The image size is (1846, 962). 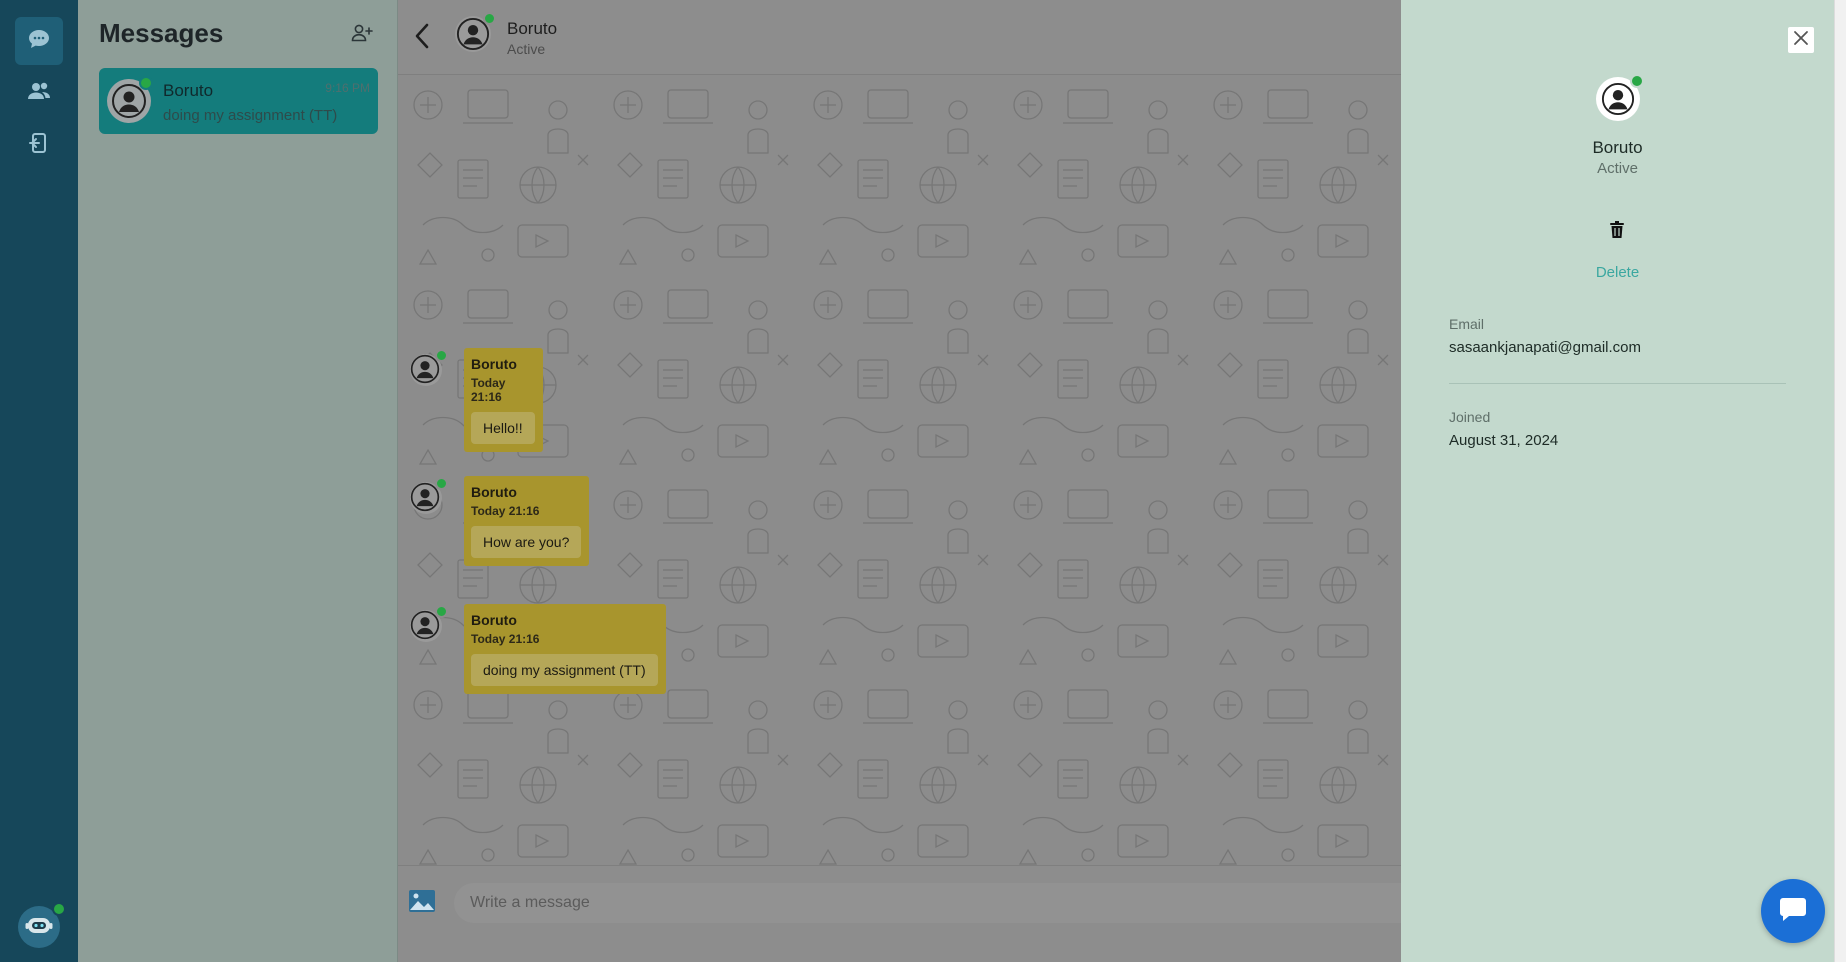 I want to click on chat-contact-name: Boruto, so click(x=532, y=28).